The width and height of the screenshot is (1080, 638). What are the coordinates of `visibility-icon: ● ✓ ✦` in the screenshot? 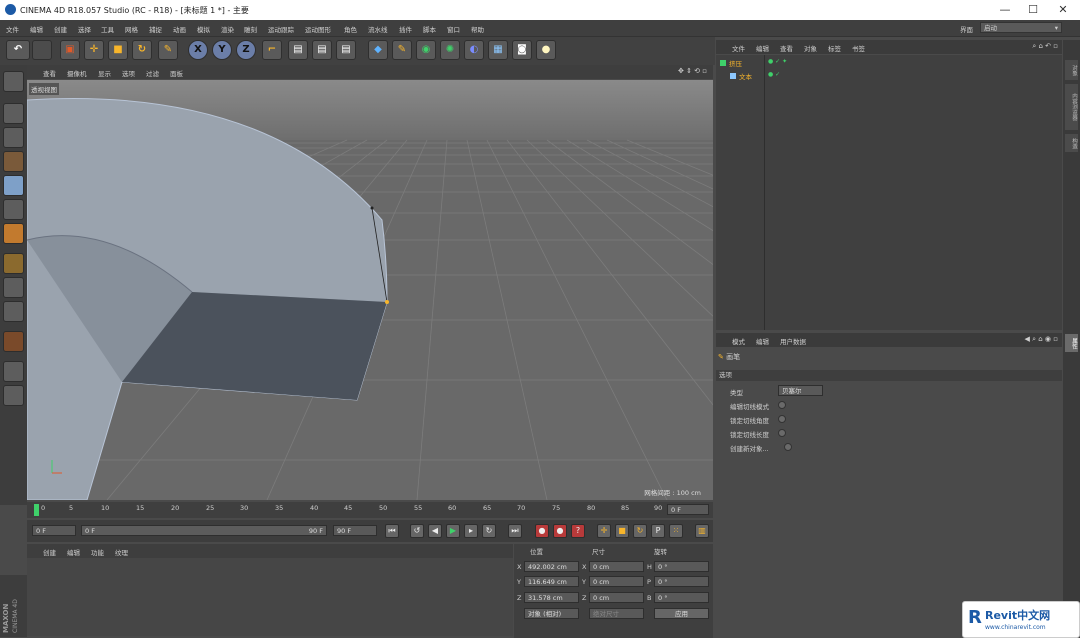 It's located at (777, 61).